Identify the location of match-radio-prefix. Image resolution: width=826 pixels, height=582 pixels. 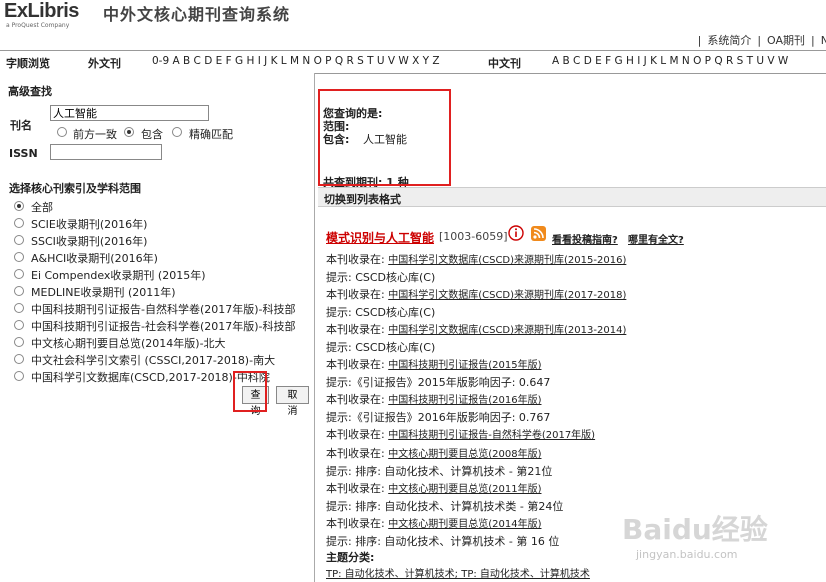
(62, 132).